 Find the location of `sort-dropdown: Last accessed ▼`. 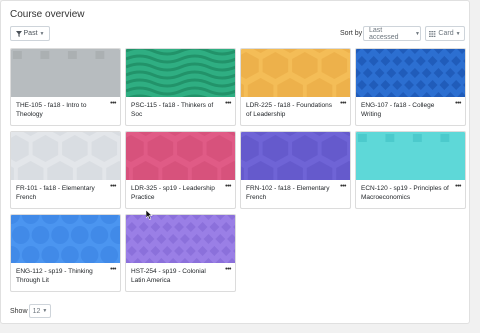

sort-dropdown: Last accessed ▼ is located at coordinates (392, 33).